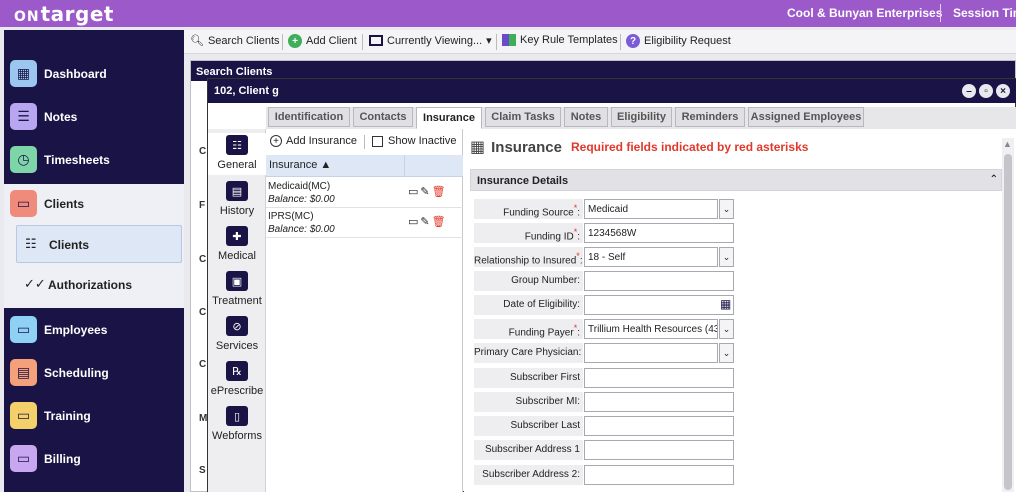  I want to click on add-insurance-button: + Add Insurance, so click(313, 141).